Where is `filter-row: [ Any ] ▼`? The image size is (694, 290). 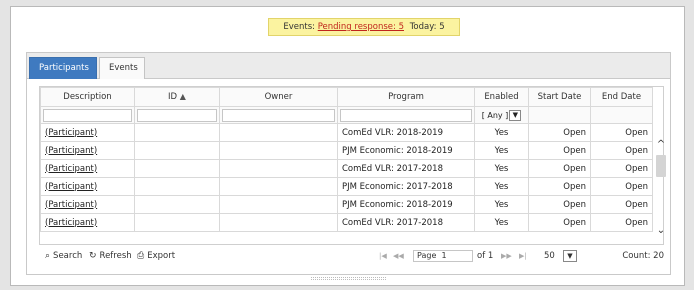
filter-row: [ Any ] ▼ is located at coordinates (346, 115).